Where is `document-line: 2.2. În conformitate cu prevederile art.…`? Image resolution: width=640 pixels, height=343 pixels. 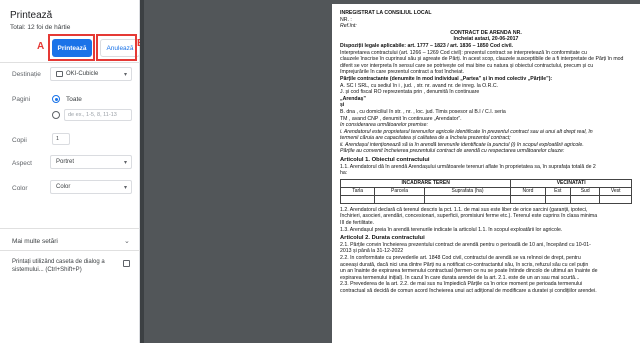 document-line: 2.2. În conformitate cu prevederile art.… is located at coordinates (460, 258).